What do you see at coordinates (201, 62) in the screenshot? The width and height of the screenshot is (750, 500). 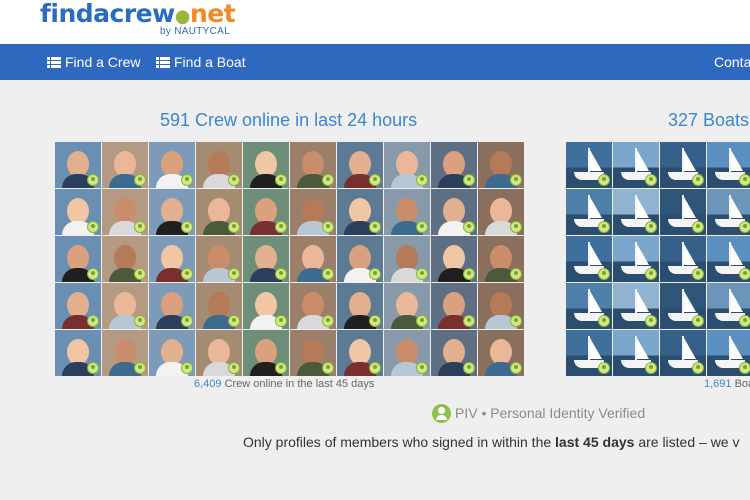 I see `nav-find-boat: Find a Boat` at bounding box center [201, 62].